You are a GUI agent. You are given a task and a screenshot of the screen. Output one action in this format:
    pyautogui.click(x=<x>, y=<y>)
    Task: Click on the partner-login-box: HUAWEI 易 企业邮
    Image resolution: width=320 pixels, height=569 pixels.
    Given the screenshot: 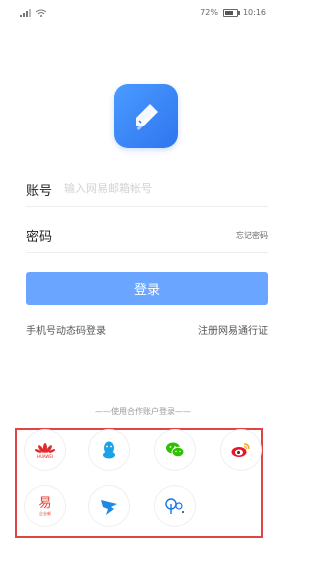 What is the action you would take?
    pyautogui.click(x=139, y=483)
    